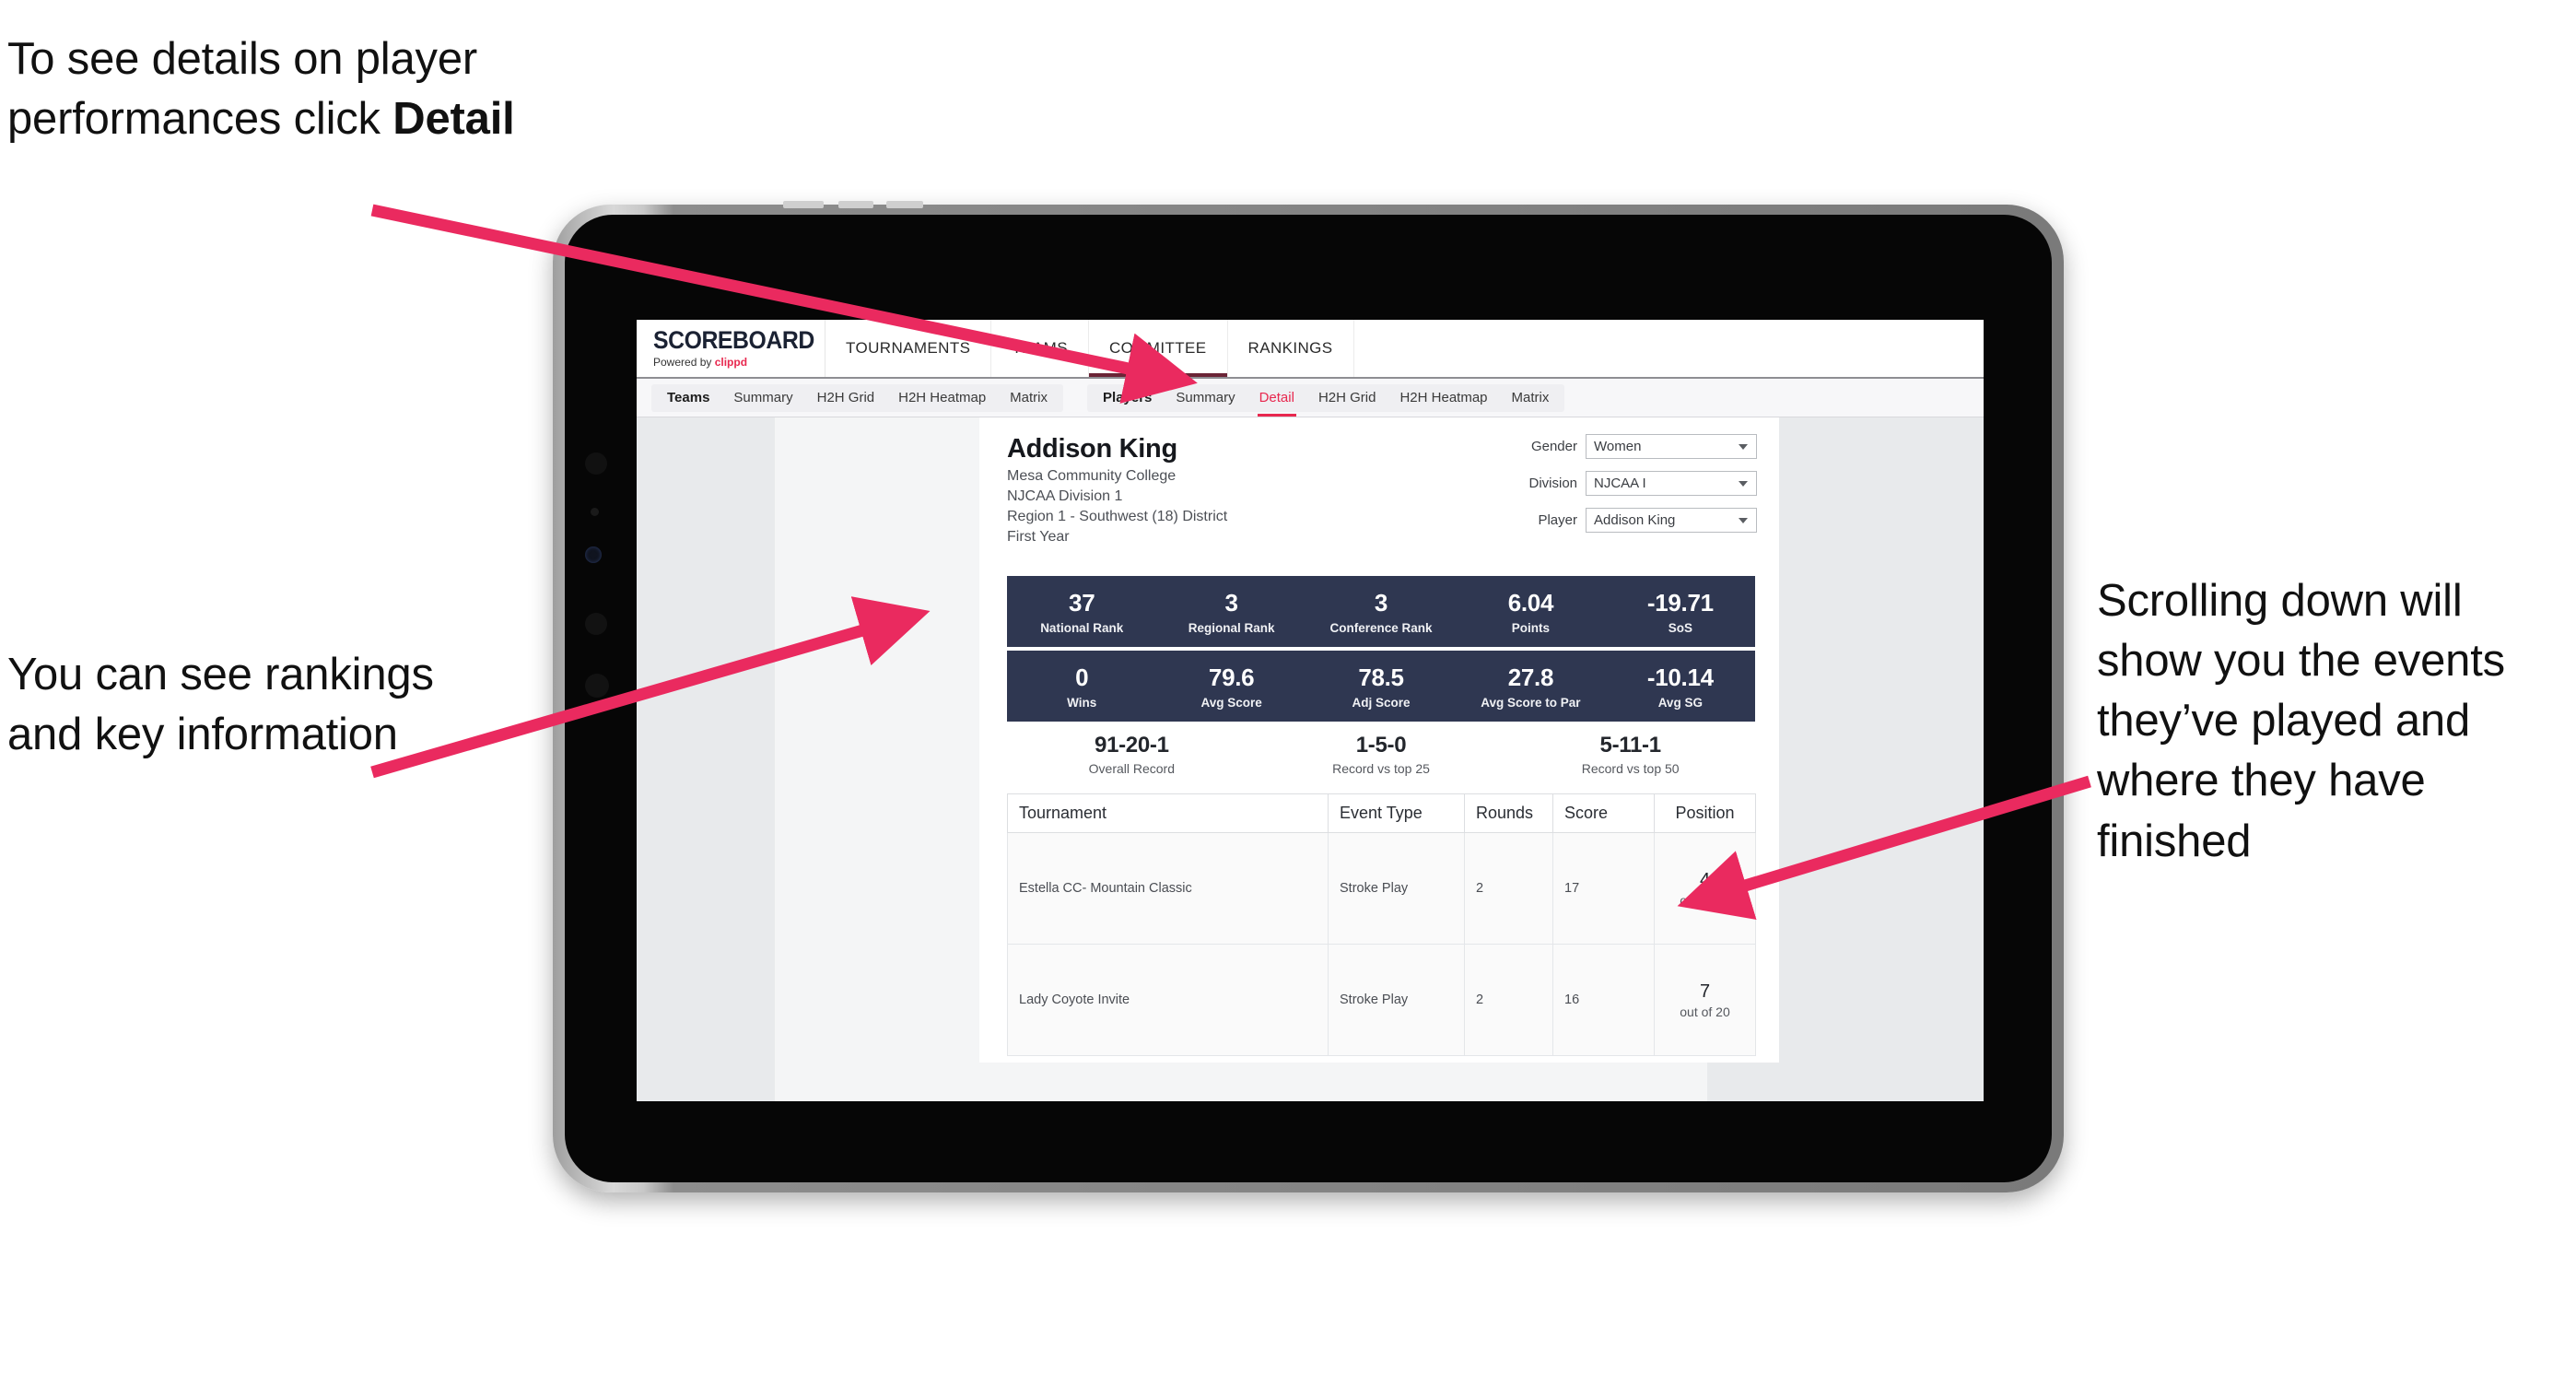 This screenshot has width=2576, height=1386. What do you see at coordinates (1705, 879) in the screenshot?
I see `position-value: 4` at bounding box center [1705, 879].